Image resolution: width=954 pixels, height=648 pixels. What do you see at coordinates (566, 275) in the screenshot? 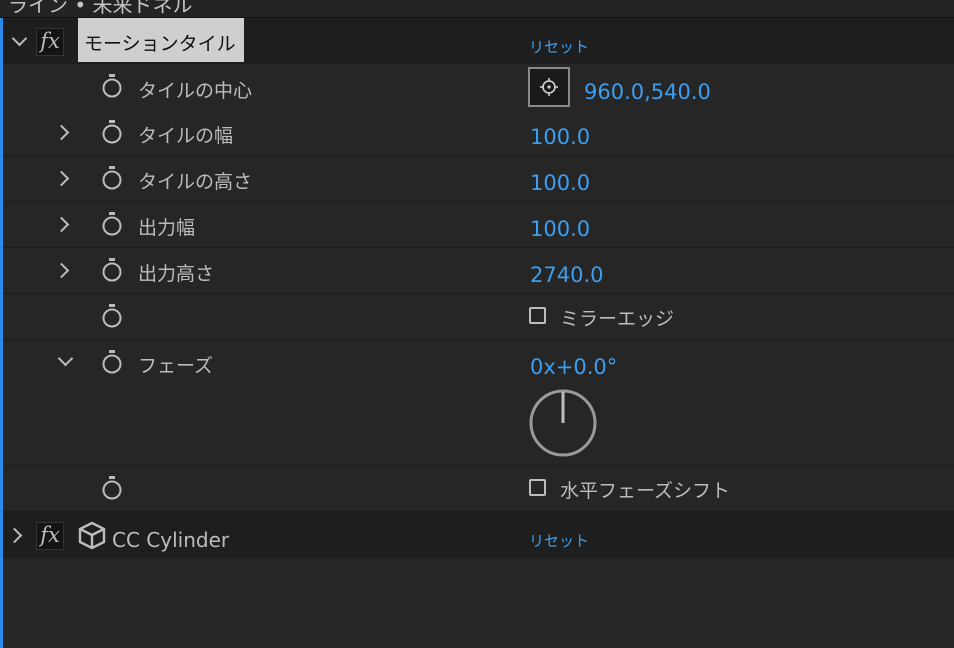
I see `param-value-output-height: 2740.0` at bounding box center [566, 275].